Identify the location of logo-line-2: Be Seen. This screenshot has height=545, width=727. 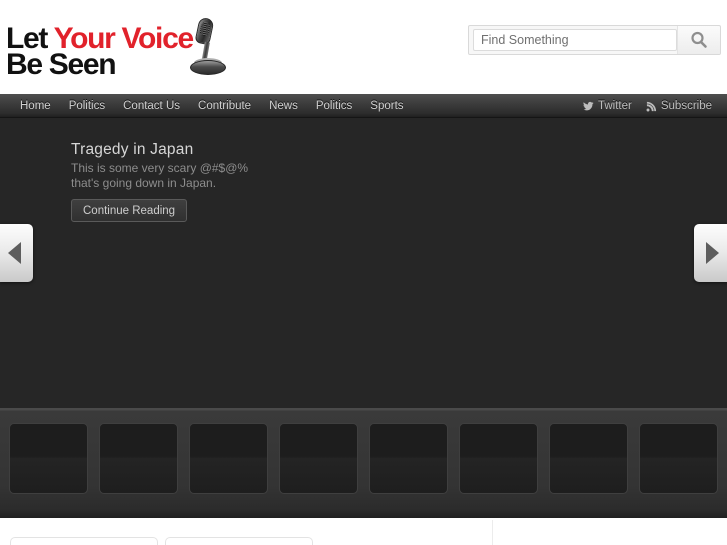
(61, 64).